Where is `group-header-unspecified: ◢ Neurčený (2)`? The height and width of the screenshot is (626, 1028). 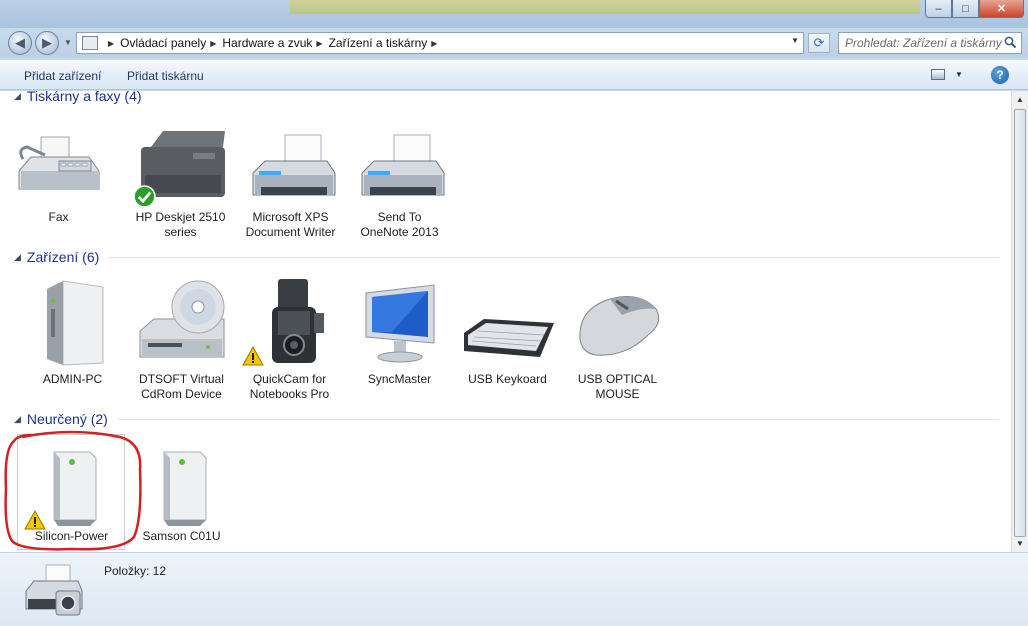
group-header-unspecified: ◢ Neurčený (2) is located at coordinates (506, 419).